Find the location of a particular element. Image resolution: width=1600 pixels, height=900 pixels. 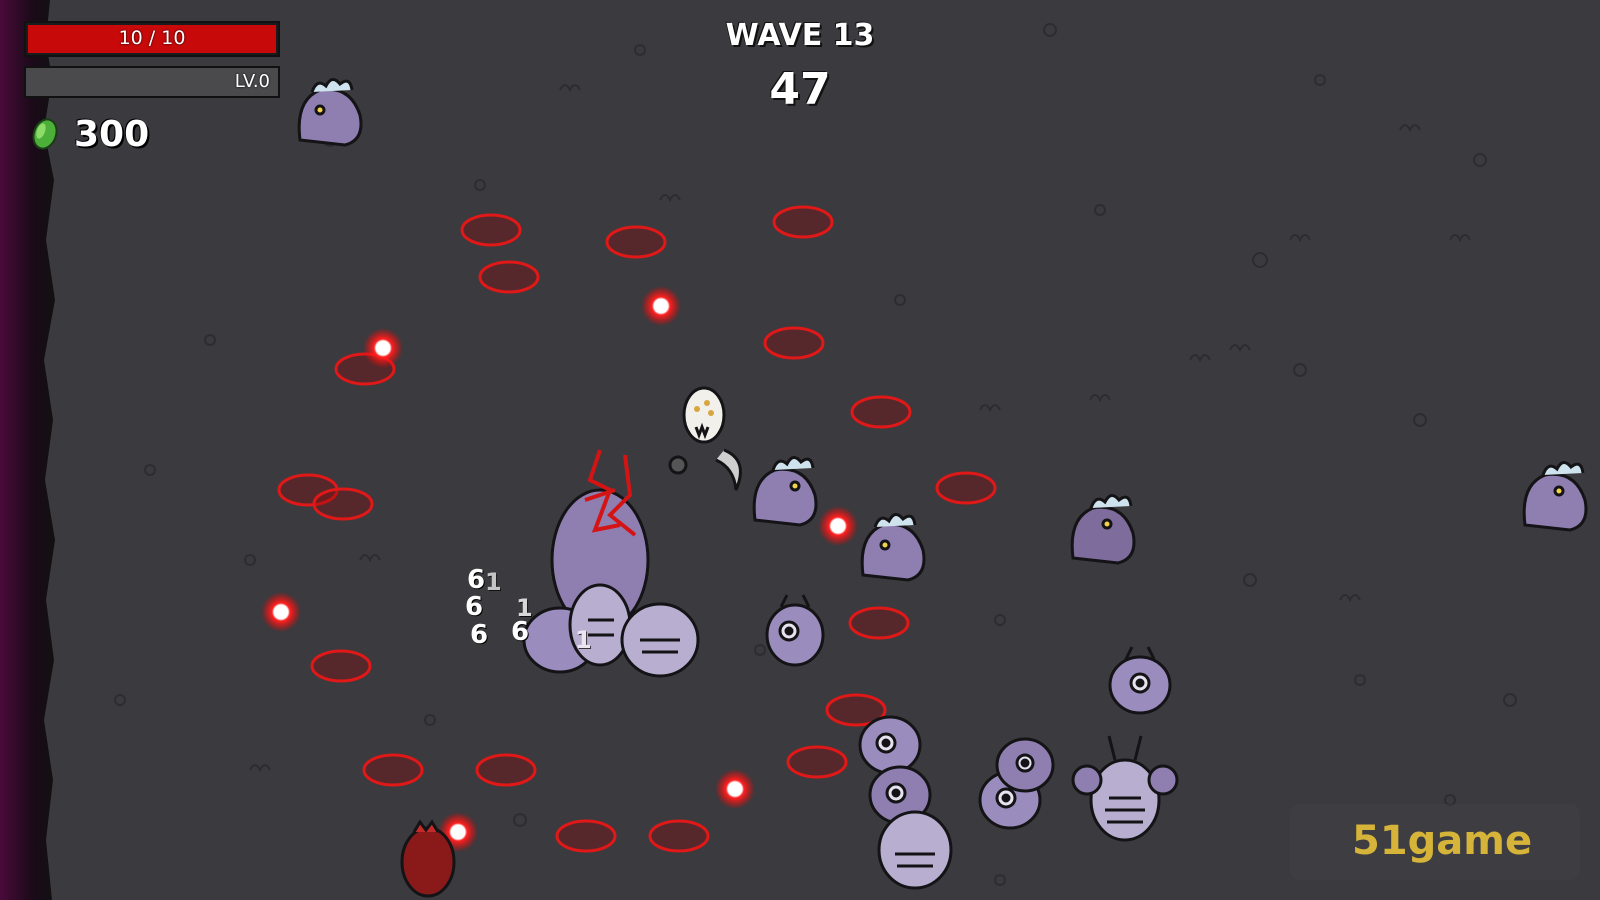

weapon-scythe is located at coordinates (728, 469).